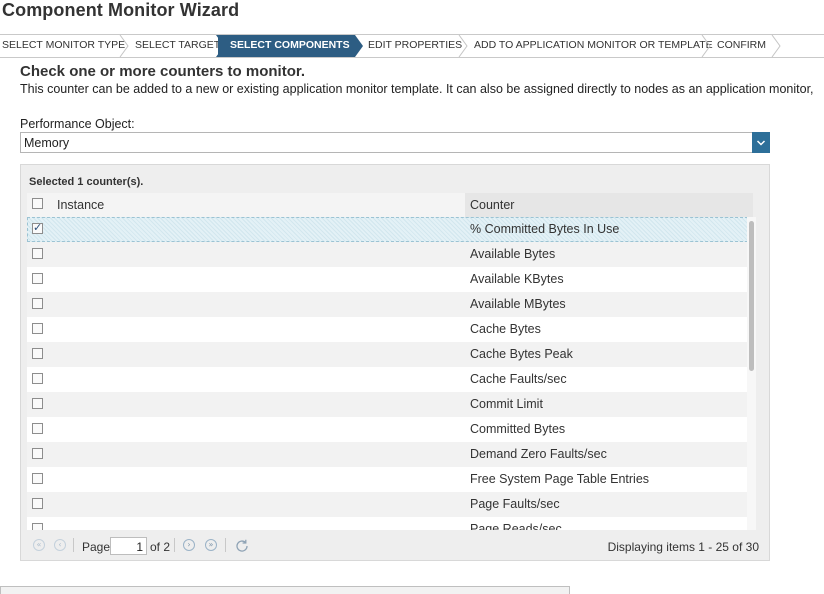  What do you see at coordinates (538, 454) in the screenshot?
I see `counter-name: Demand Zero Faults/sec` at bounding box center [538, 454].